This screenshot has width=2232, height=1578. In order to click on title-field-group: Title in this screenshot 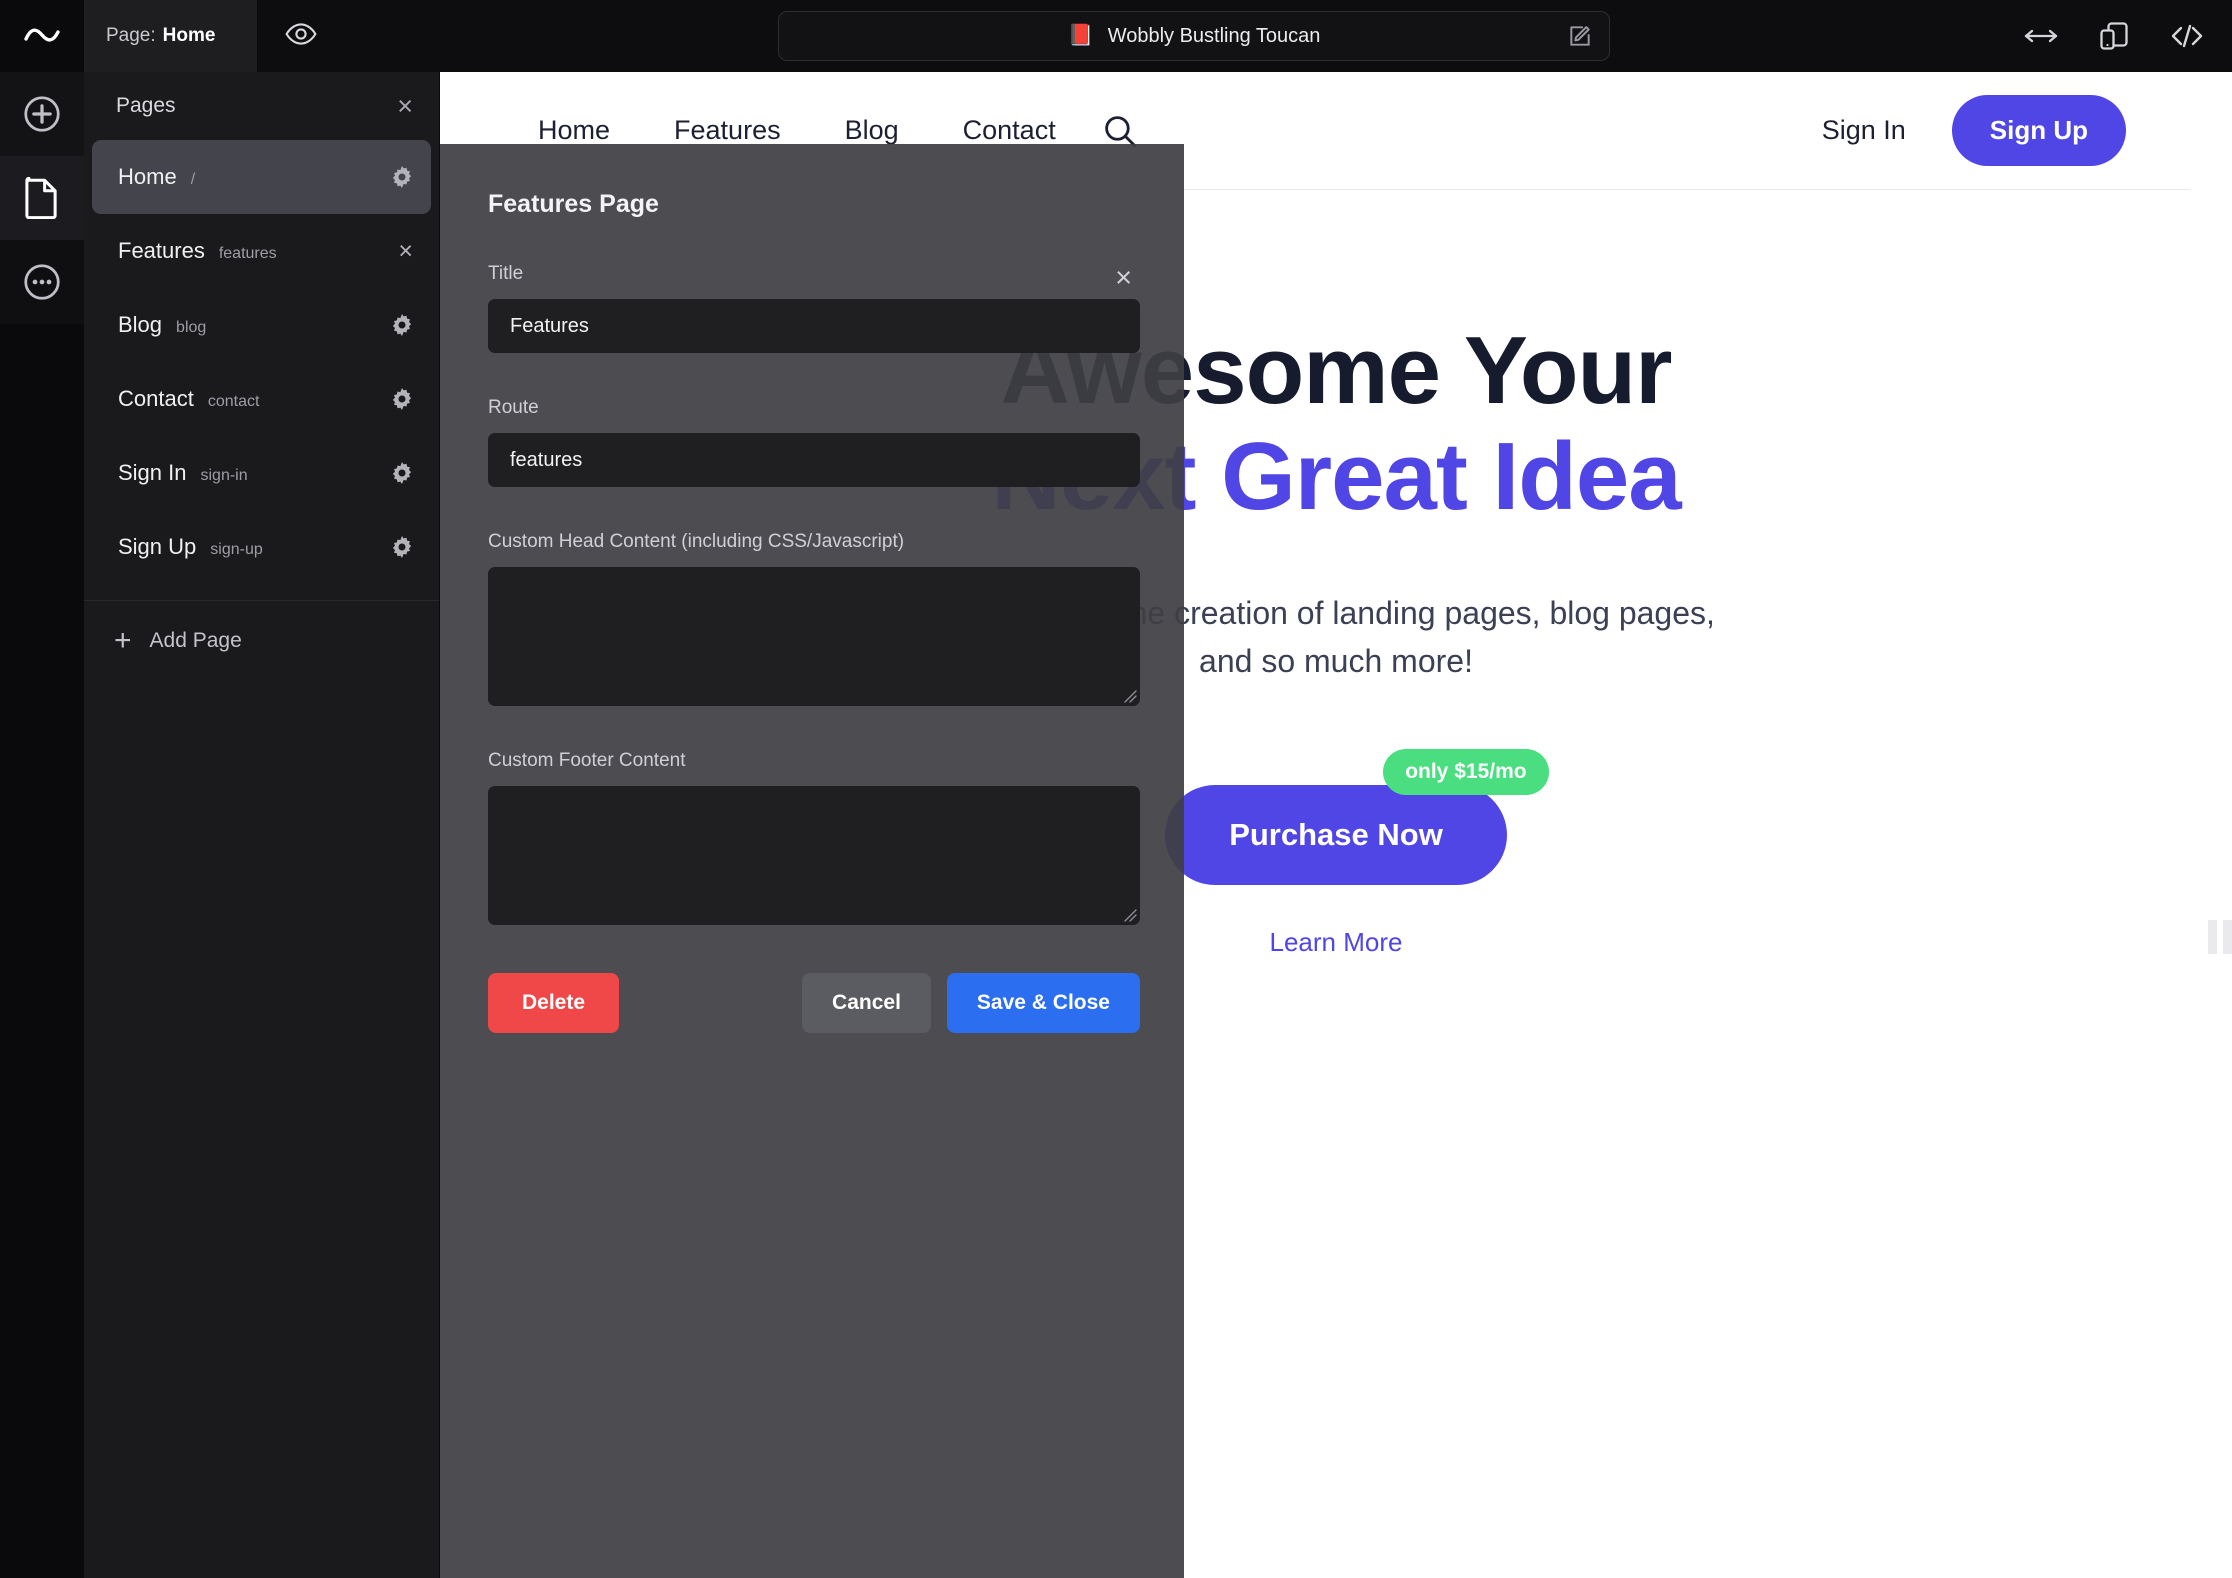, I will do `click(814, 308)`.